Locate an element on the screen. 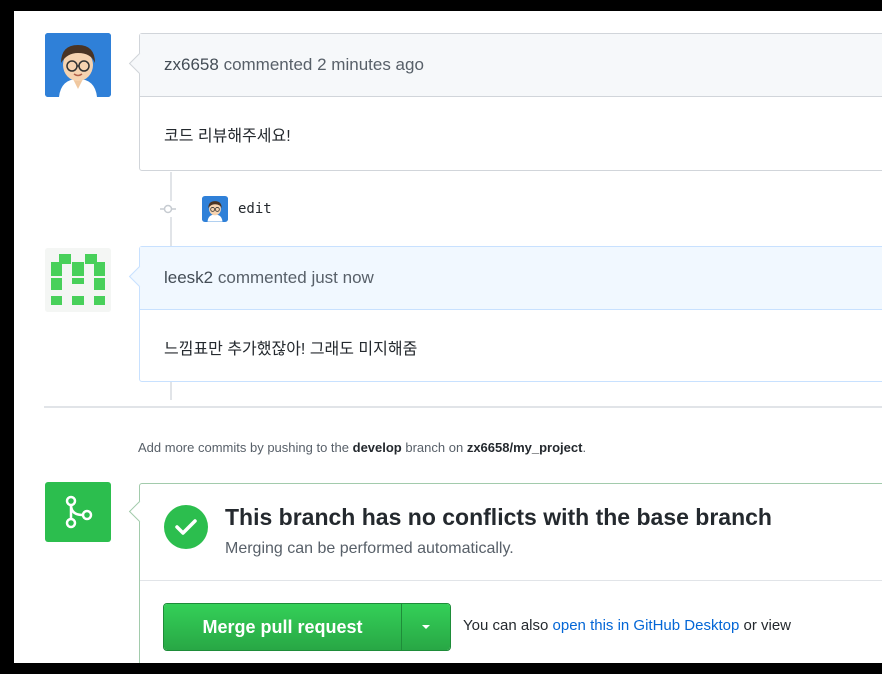 The width and height of the screenshot is (882, 674). divider is located at coordinates (463, 407).